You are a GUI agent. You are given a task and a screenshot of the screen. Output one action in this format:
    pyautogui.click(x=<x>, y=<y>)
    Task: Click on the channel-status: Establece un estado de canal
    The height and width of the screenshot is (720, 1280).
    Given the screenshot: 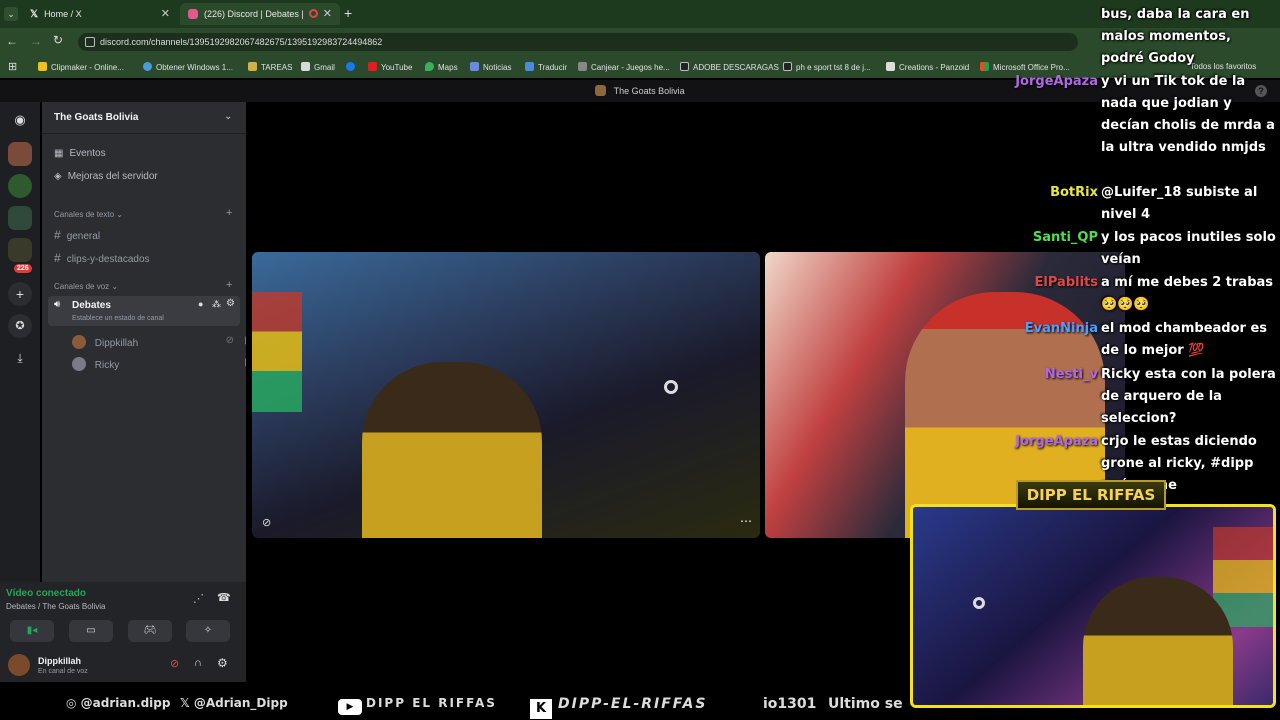 What is the action you would take?
    pyautogui.click(x=118, y=318)
    